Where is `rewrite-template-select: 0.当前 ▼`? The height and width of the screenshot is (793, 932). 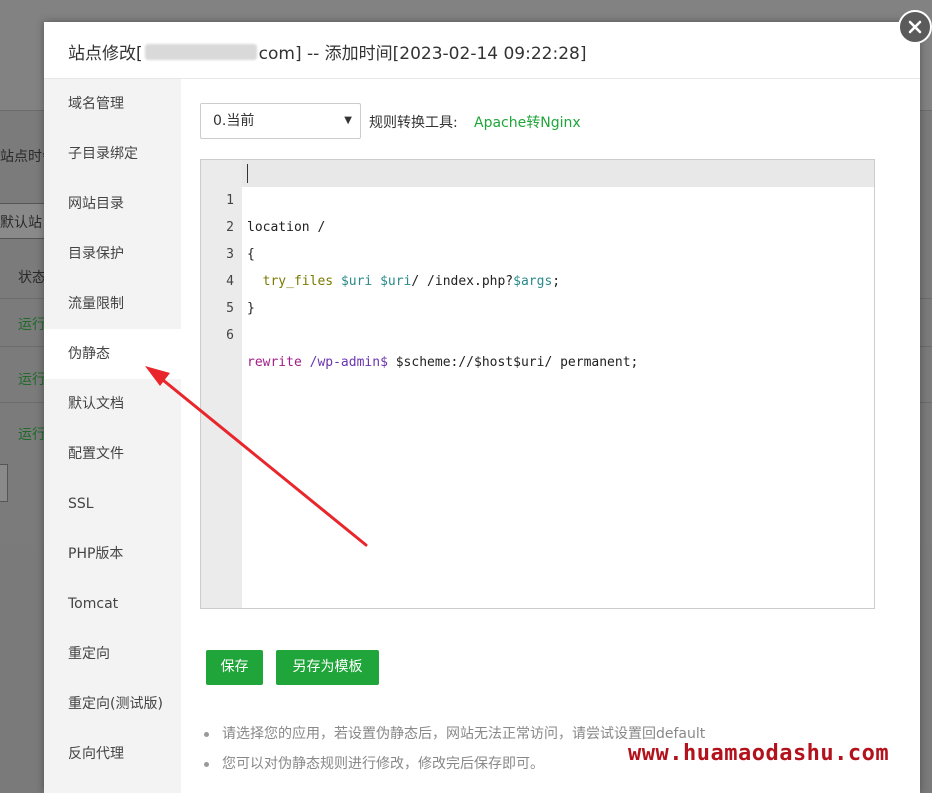 rewrite-template-select: 0.当前 ▼ is located at coordinates (280, 121).